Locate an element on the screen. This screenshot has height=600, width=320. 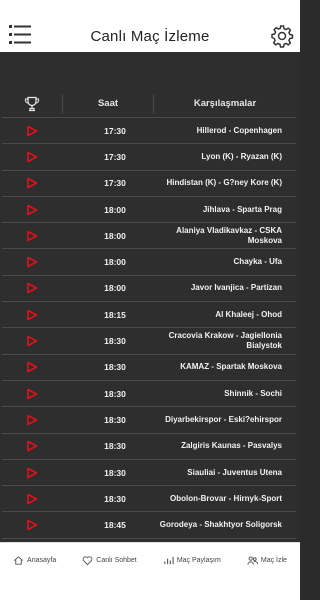
match-row: 18:30 Obolon-Brovar - Hirnyk-Sport is located at coordinates (149, 499).